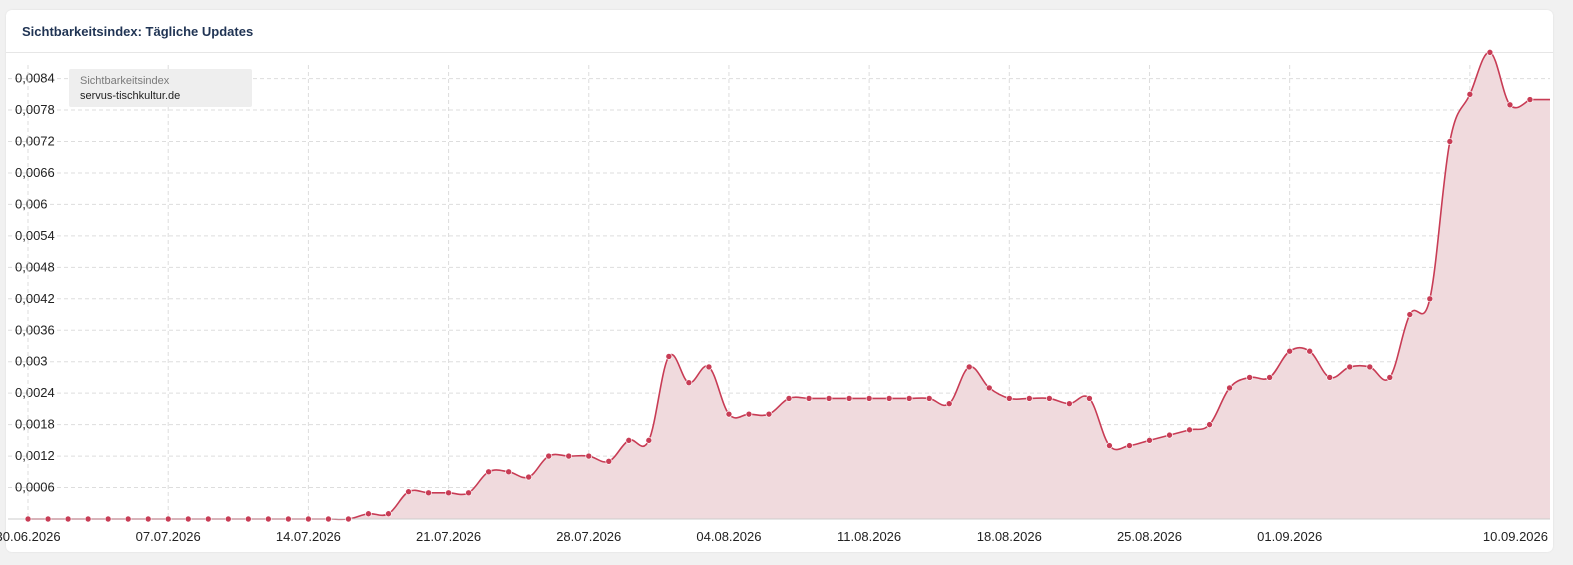  What do you see at coordinates (35, 109) in the screenshot?
I see `y-tick-label: 0,0078` at bounding box center [35, 109].